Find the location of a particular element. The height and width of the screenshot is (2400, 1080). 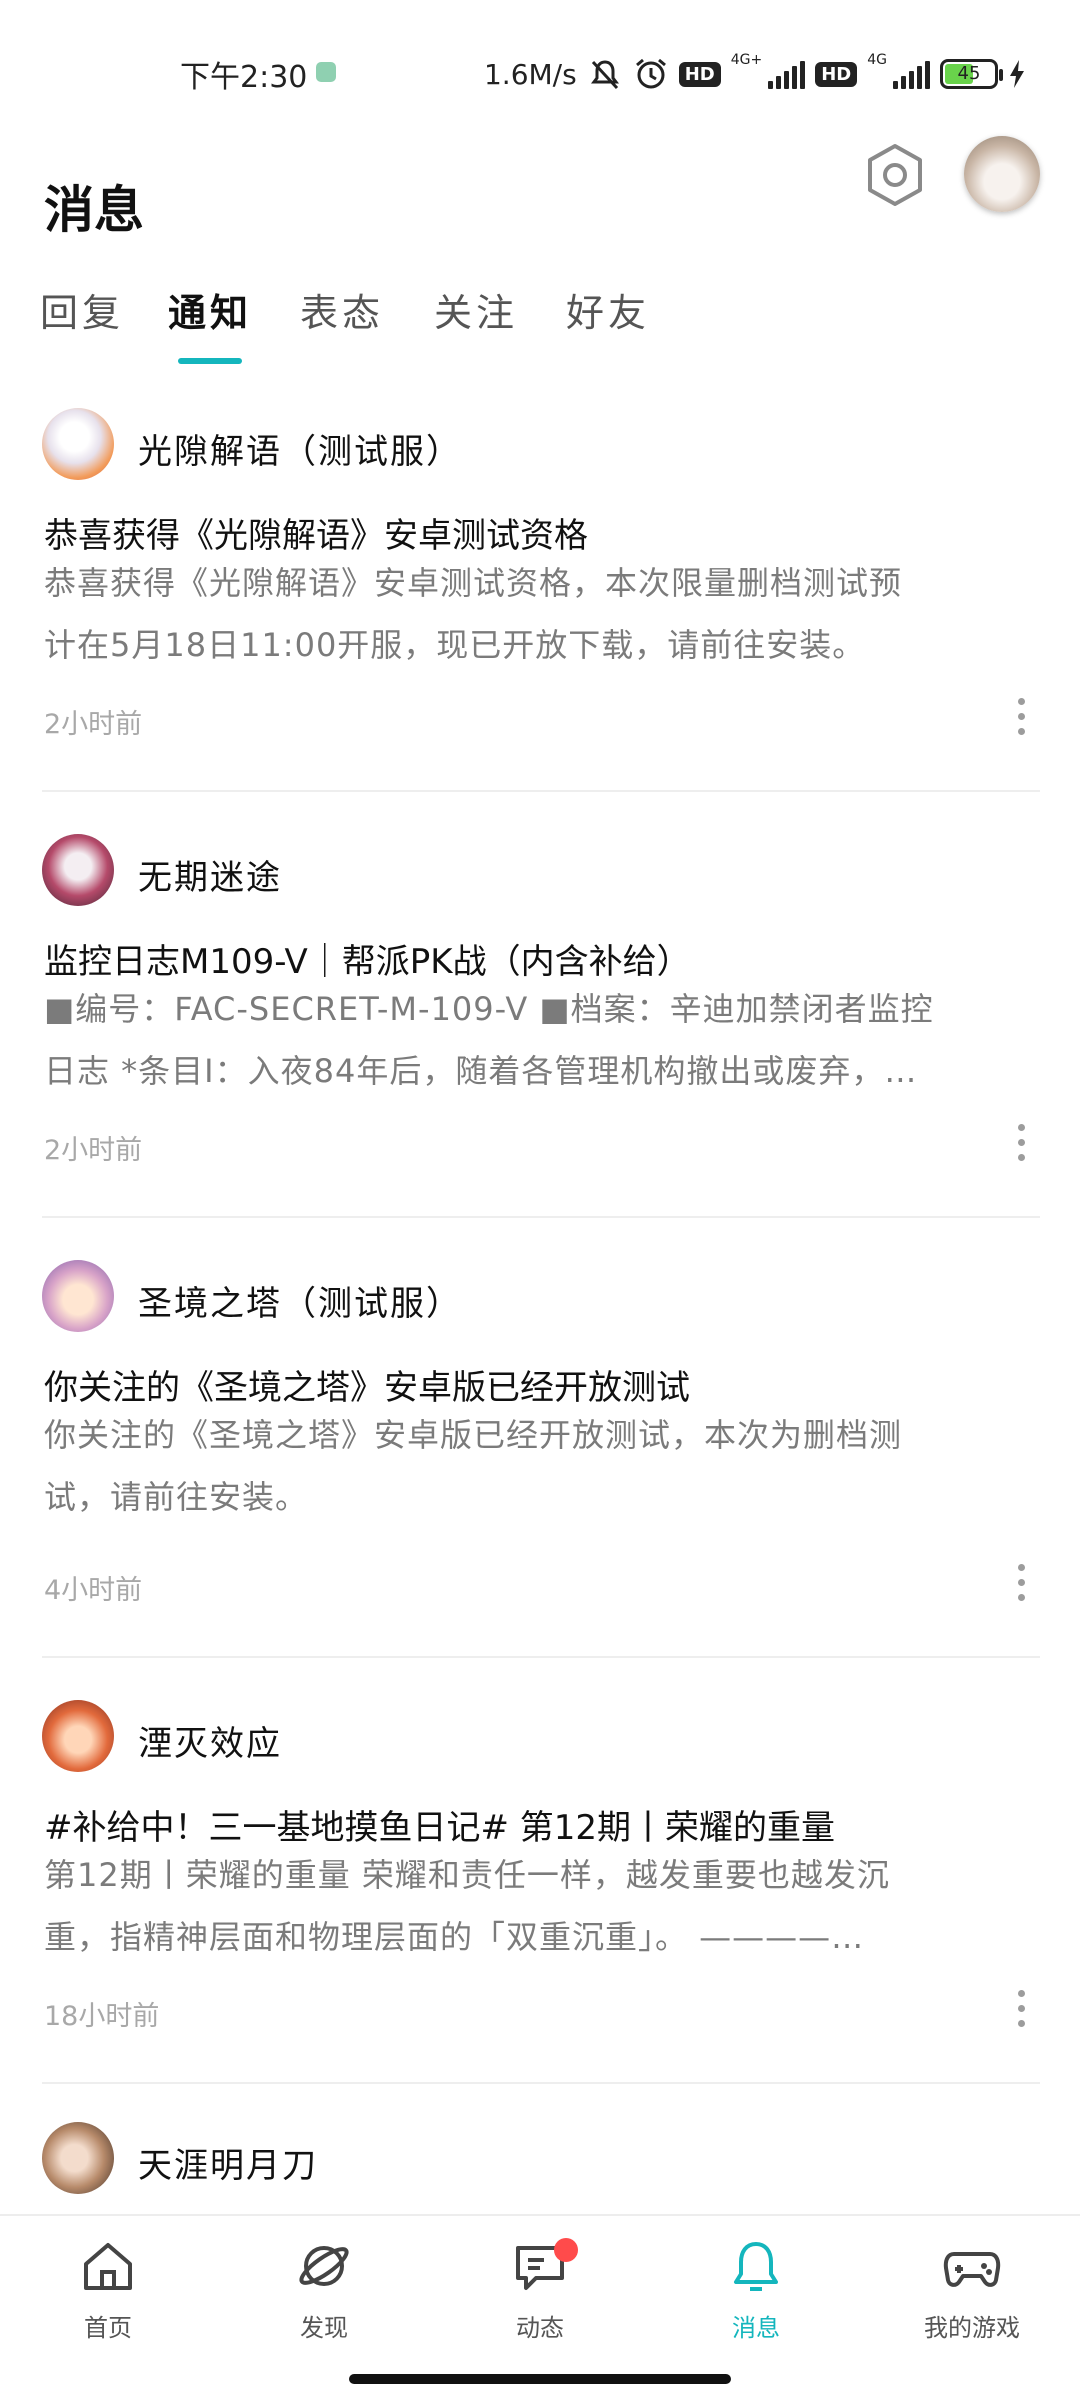

user-avatar is located at coordinates (1002, 174).